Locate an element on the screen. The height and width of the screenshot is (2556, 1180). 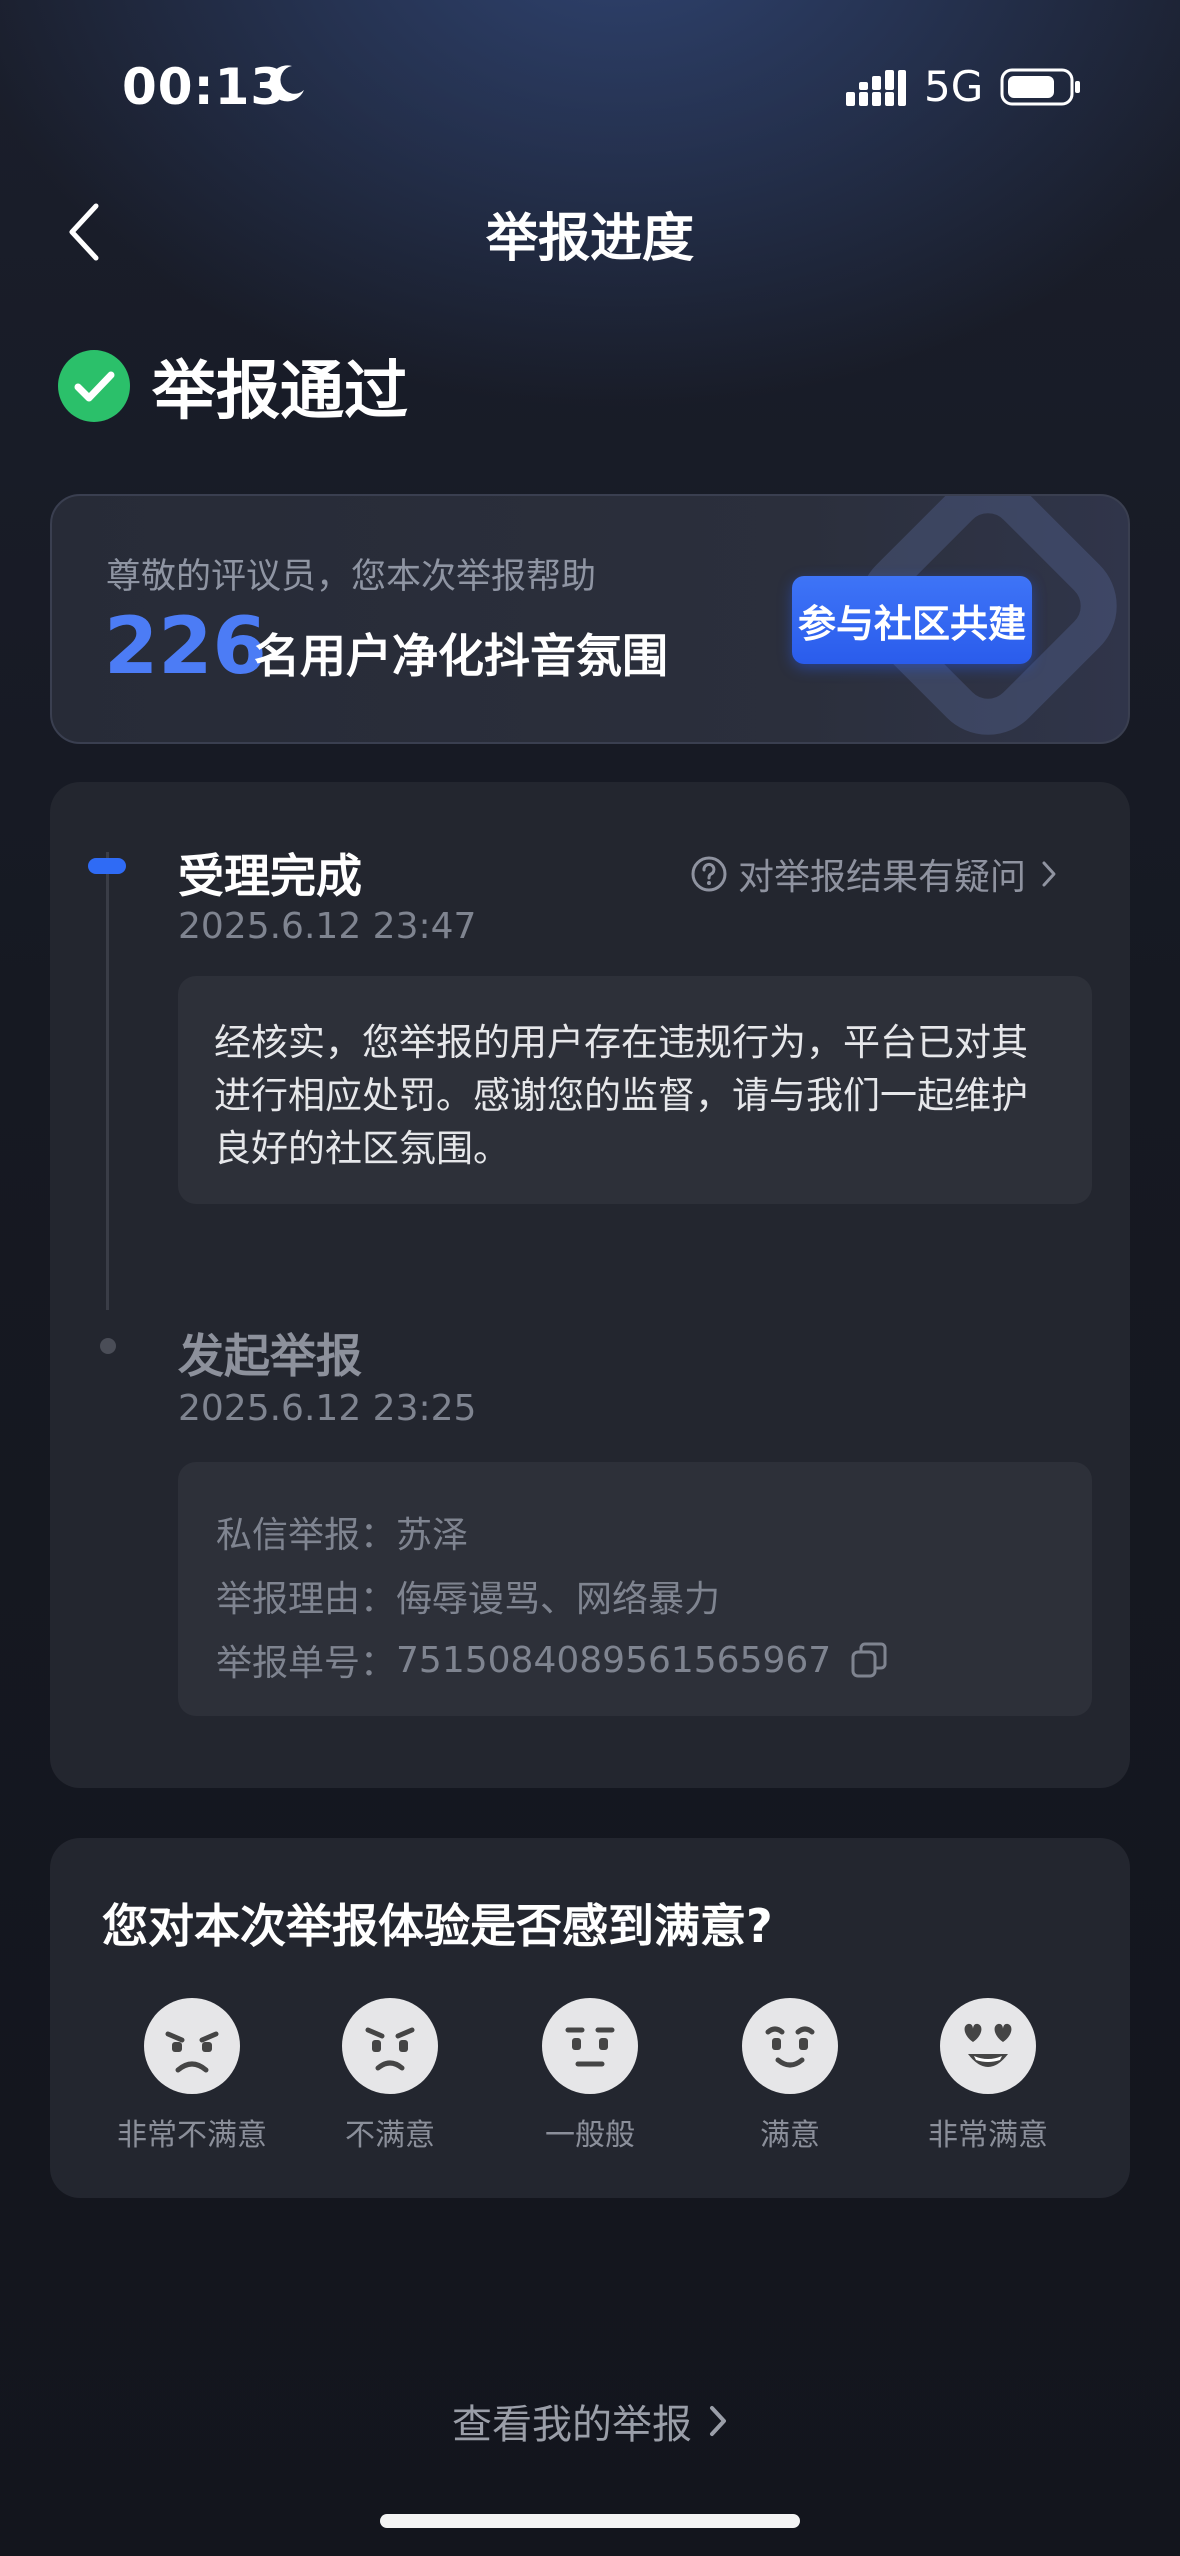
join-community-button: 参与社区共建 is located at coordinates (912, 620).